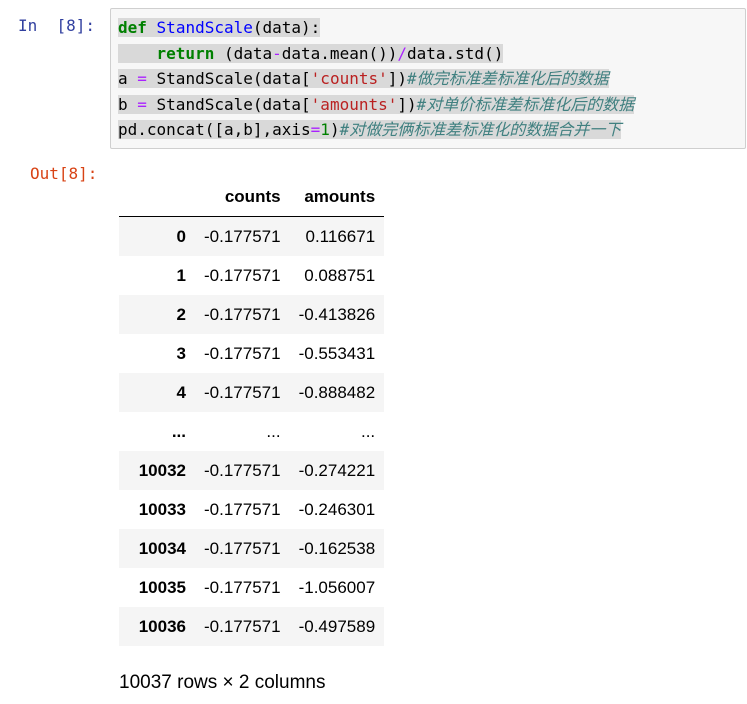 This screenshot has height=704, width=747. I want to click on table-row: 1 -0.177571 0.088751, so click(251, 275).